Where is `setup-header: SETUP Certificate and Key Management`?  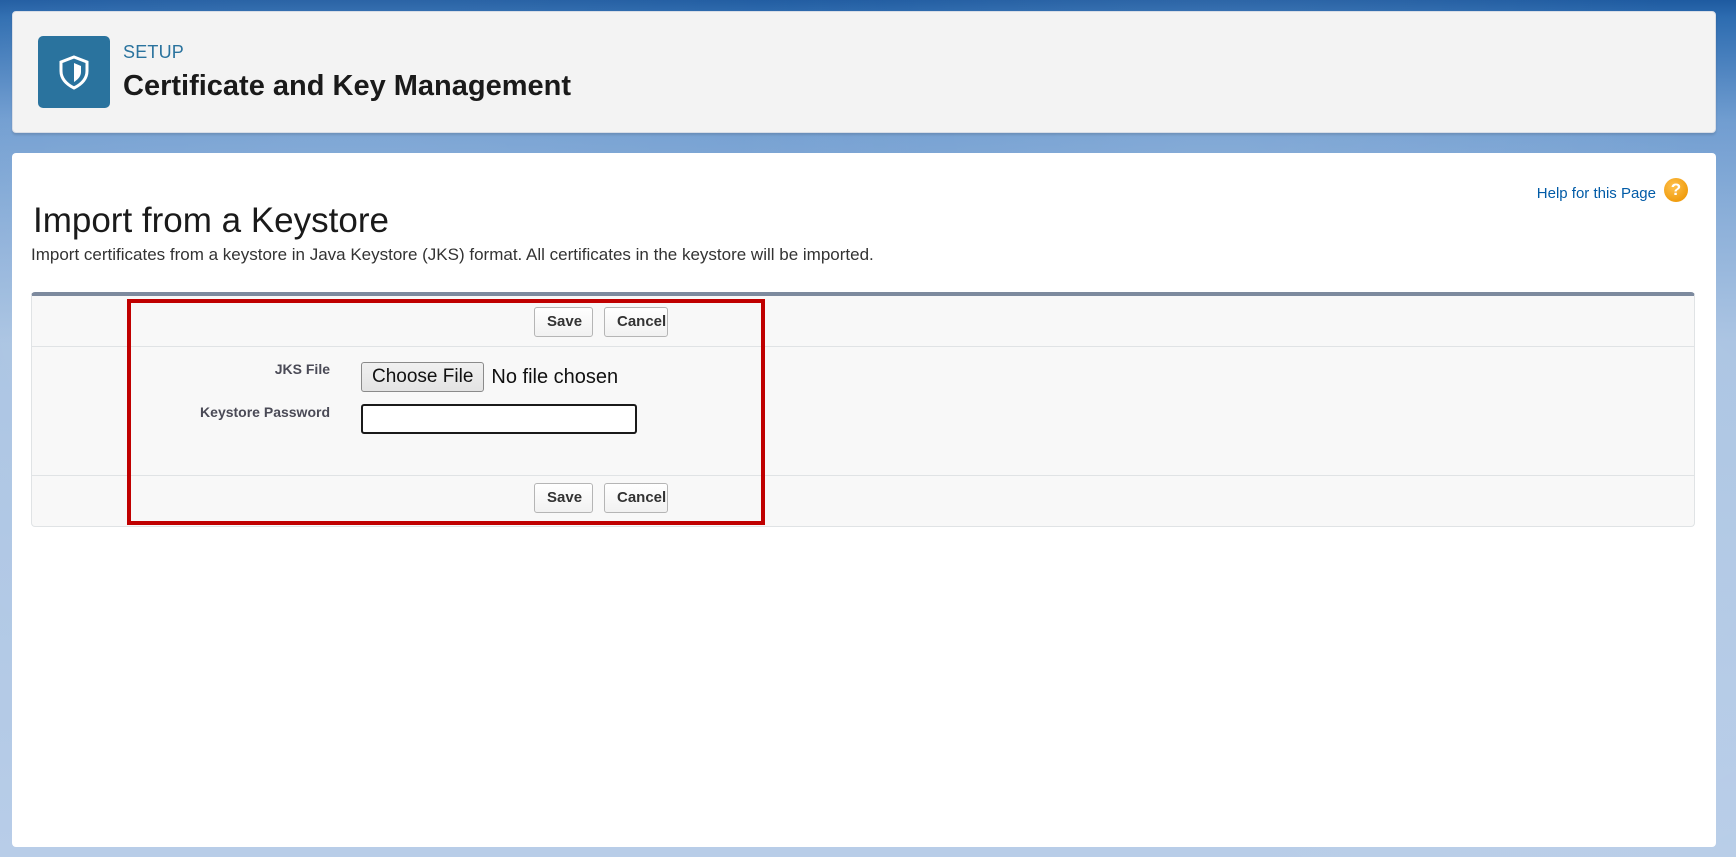
setup-header: SETUP Certificate and Key Management is located at coordinates (864, 72).